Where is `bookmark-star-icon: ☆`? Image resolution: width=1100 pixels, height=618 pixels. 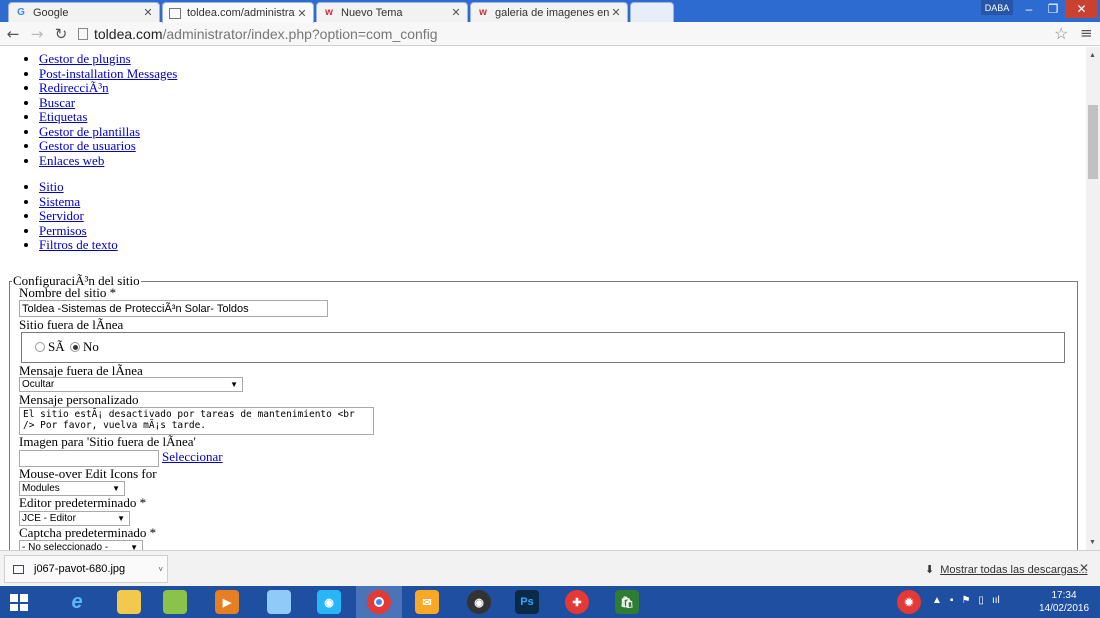 bookmark-star-icon: ☆ is located at coordinates (1061, 34).